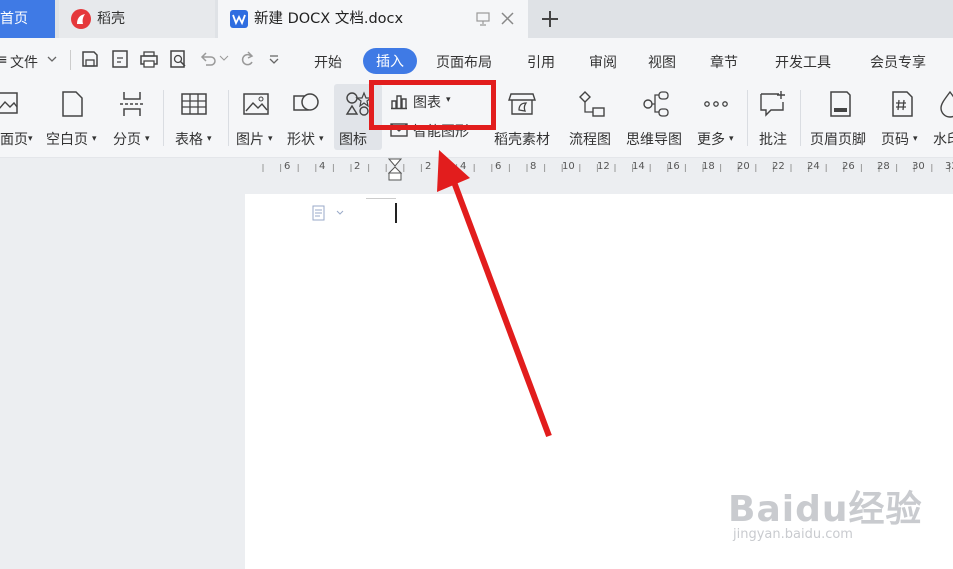 The image size is (953, 569). What do you see at coordinates (841, 118) in the screenshot?
I see `header-footer-button: 页眉页脚` at bounding box center [841, 118].